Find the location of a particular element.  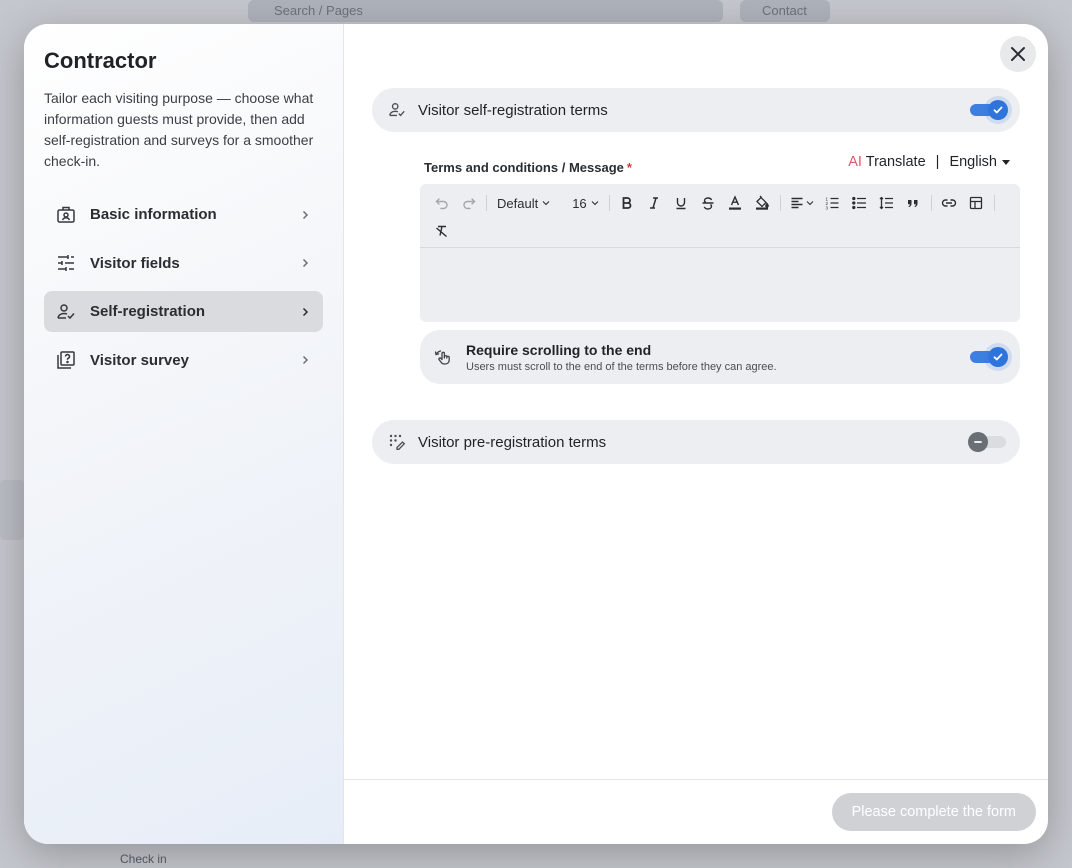

grid-edit-icon is located at coordinates (397, 442).